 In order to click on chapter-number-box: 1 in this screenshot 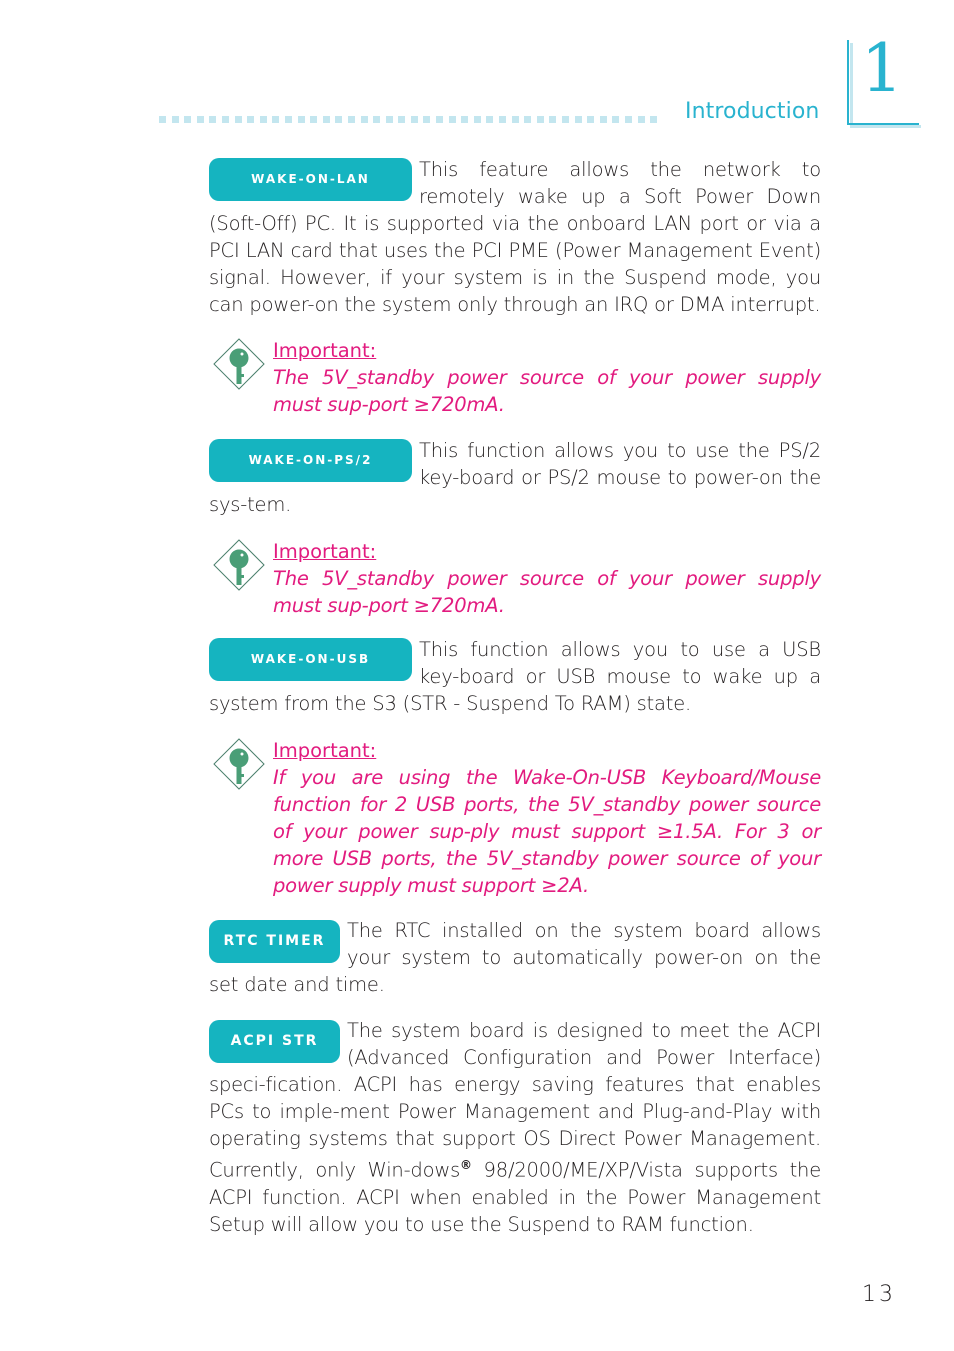, I will do `click(884, 82)`.